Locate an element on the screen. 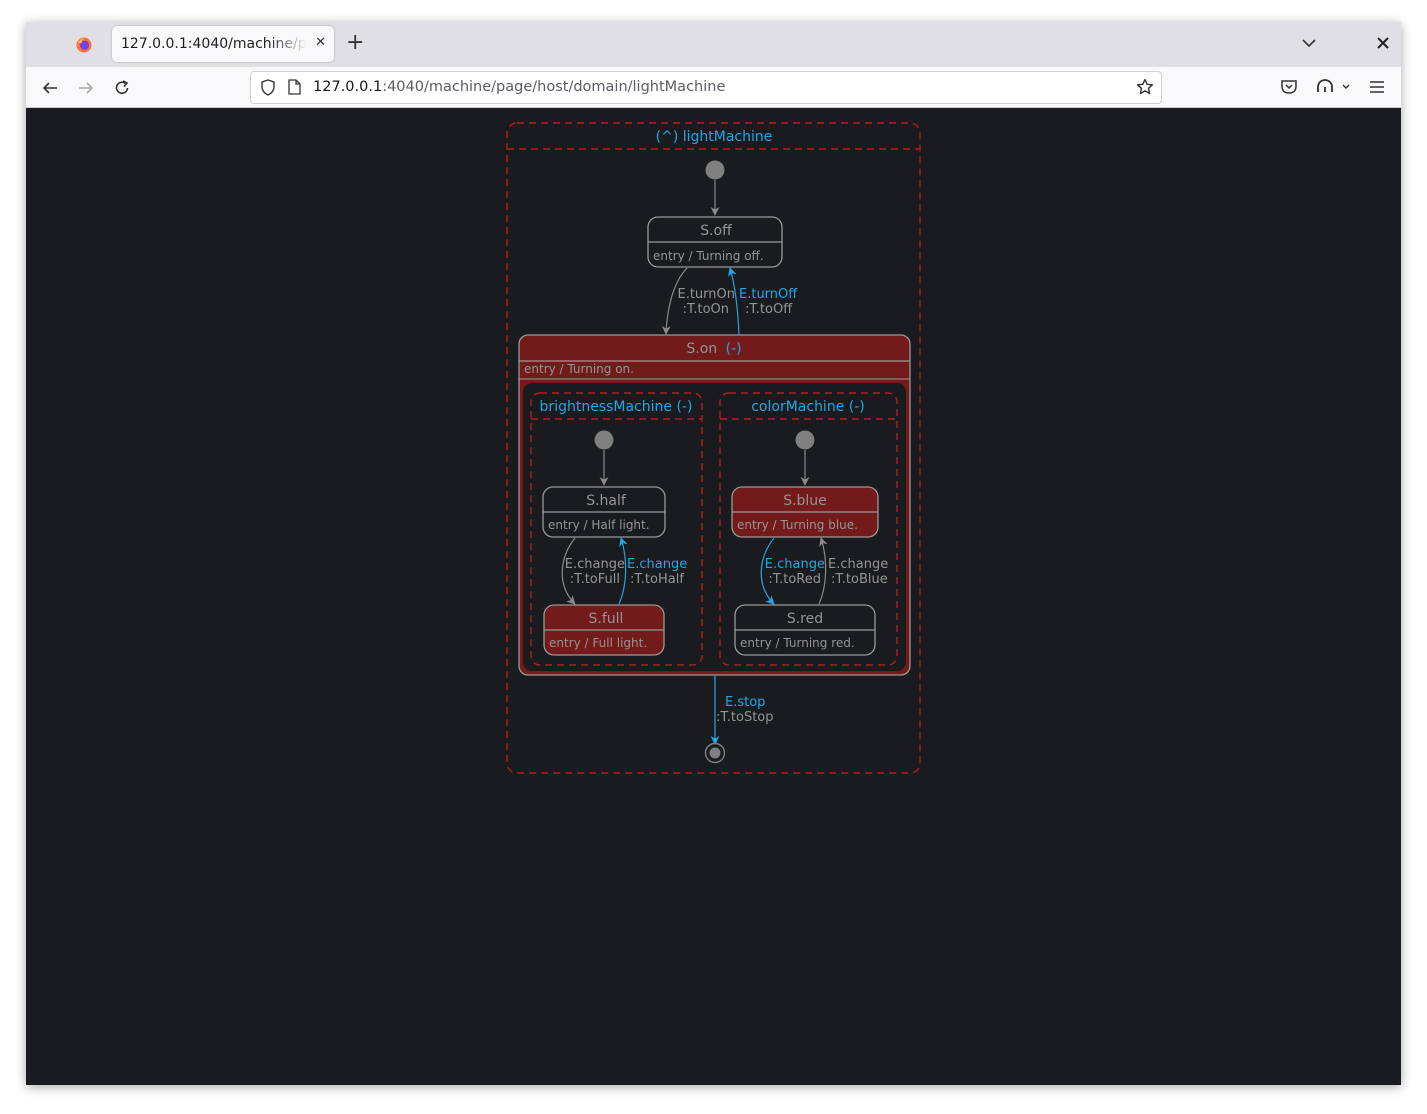  state-half-name: S.half is located at coordinates (606, 501).